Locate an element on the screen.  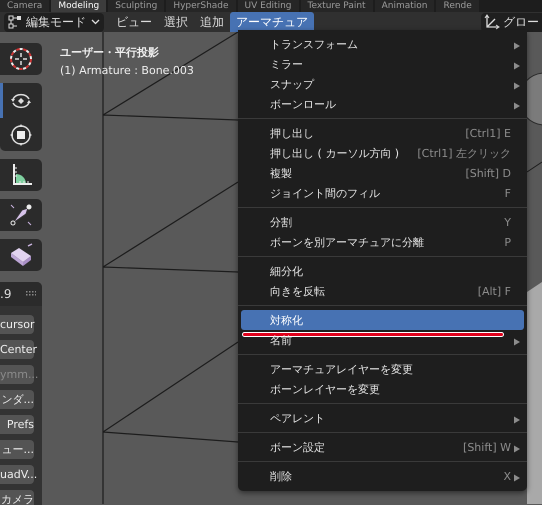
workspace-tab: Modeling is located at coordinates (78, 6).